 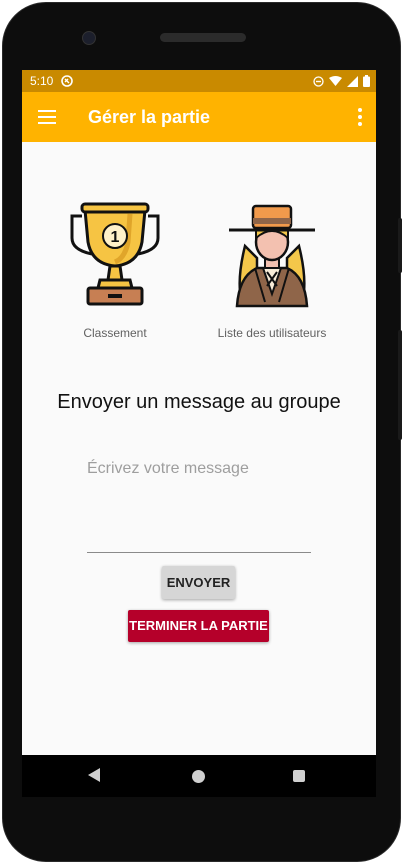 What do you see at coordinates (335, 80) in the screenshot?
I see `wifi-icon` at bounding box center [335, 80].